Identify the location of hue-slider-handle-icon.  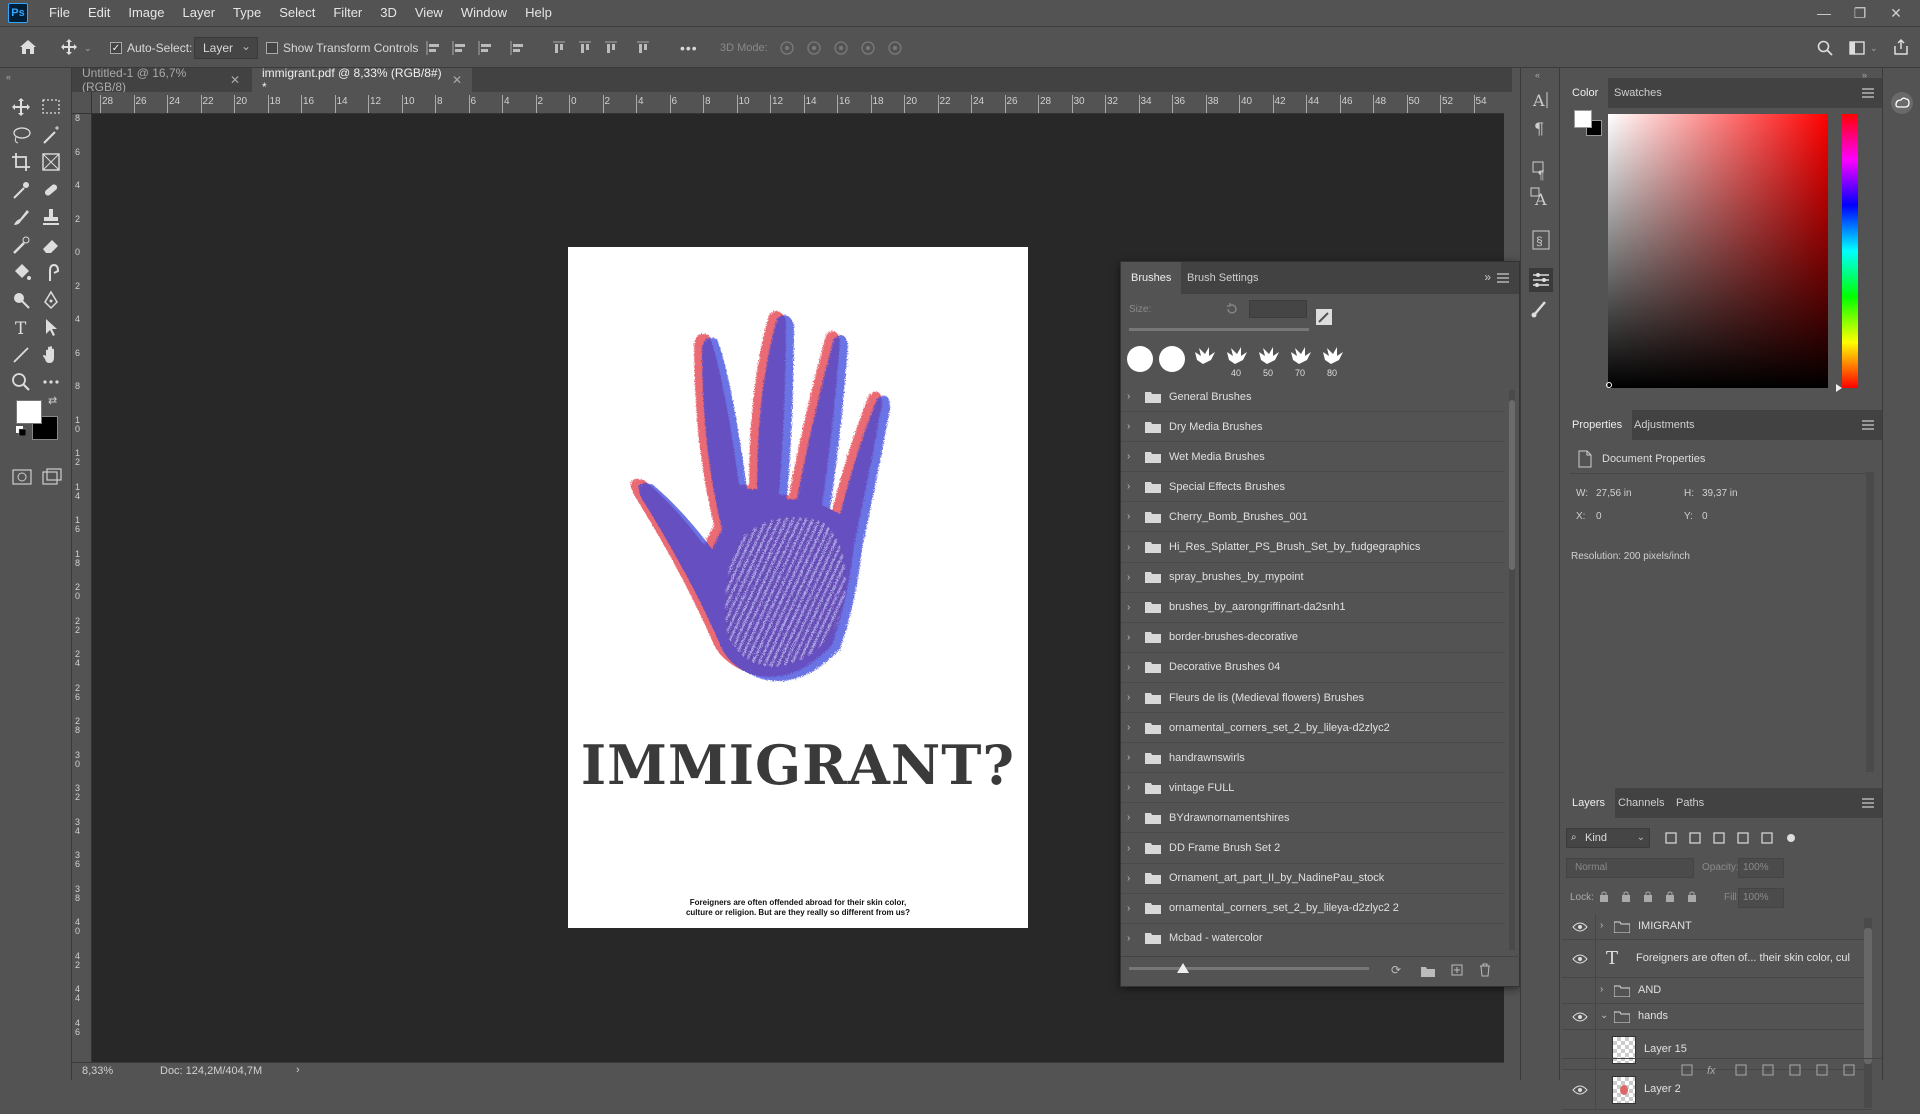
(1839, 388).